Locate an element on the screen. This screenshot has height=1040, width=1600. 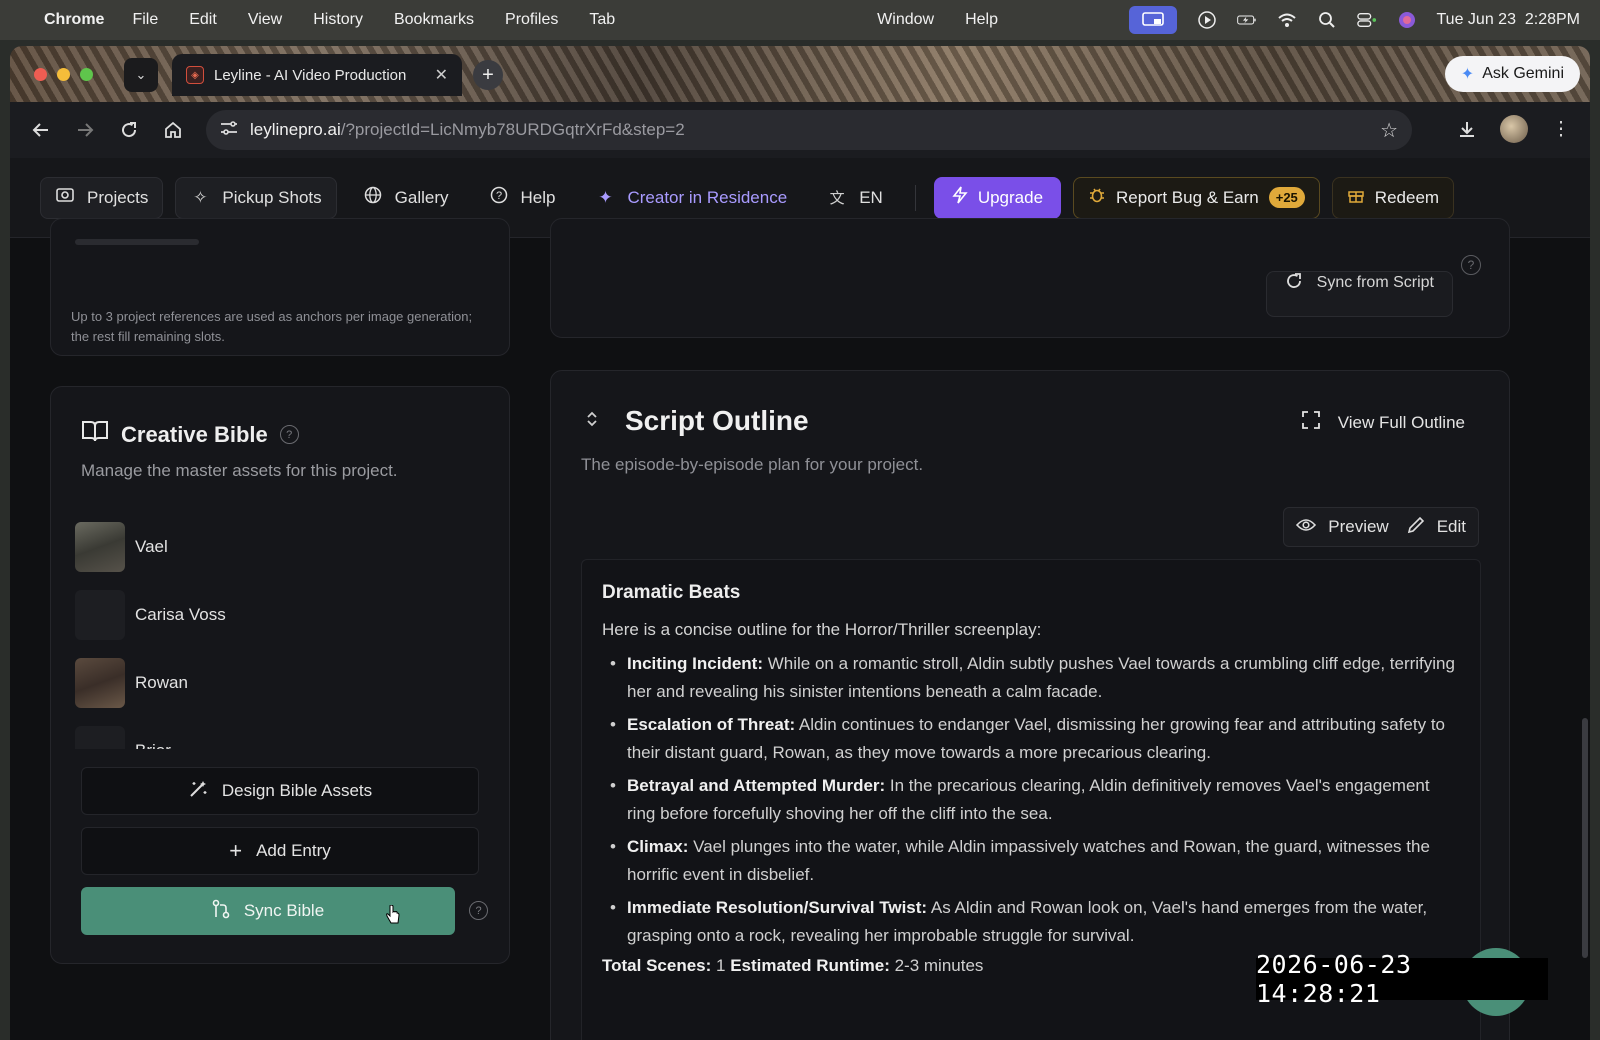
sparkle-icon: ✦ is located at coordinates (605, 197).